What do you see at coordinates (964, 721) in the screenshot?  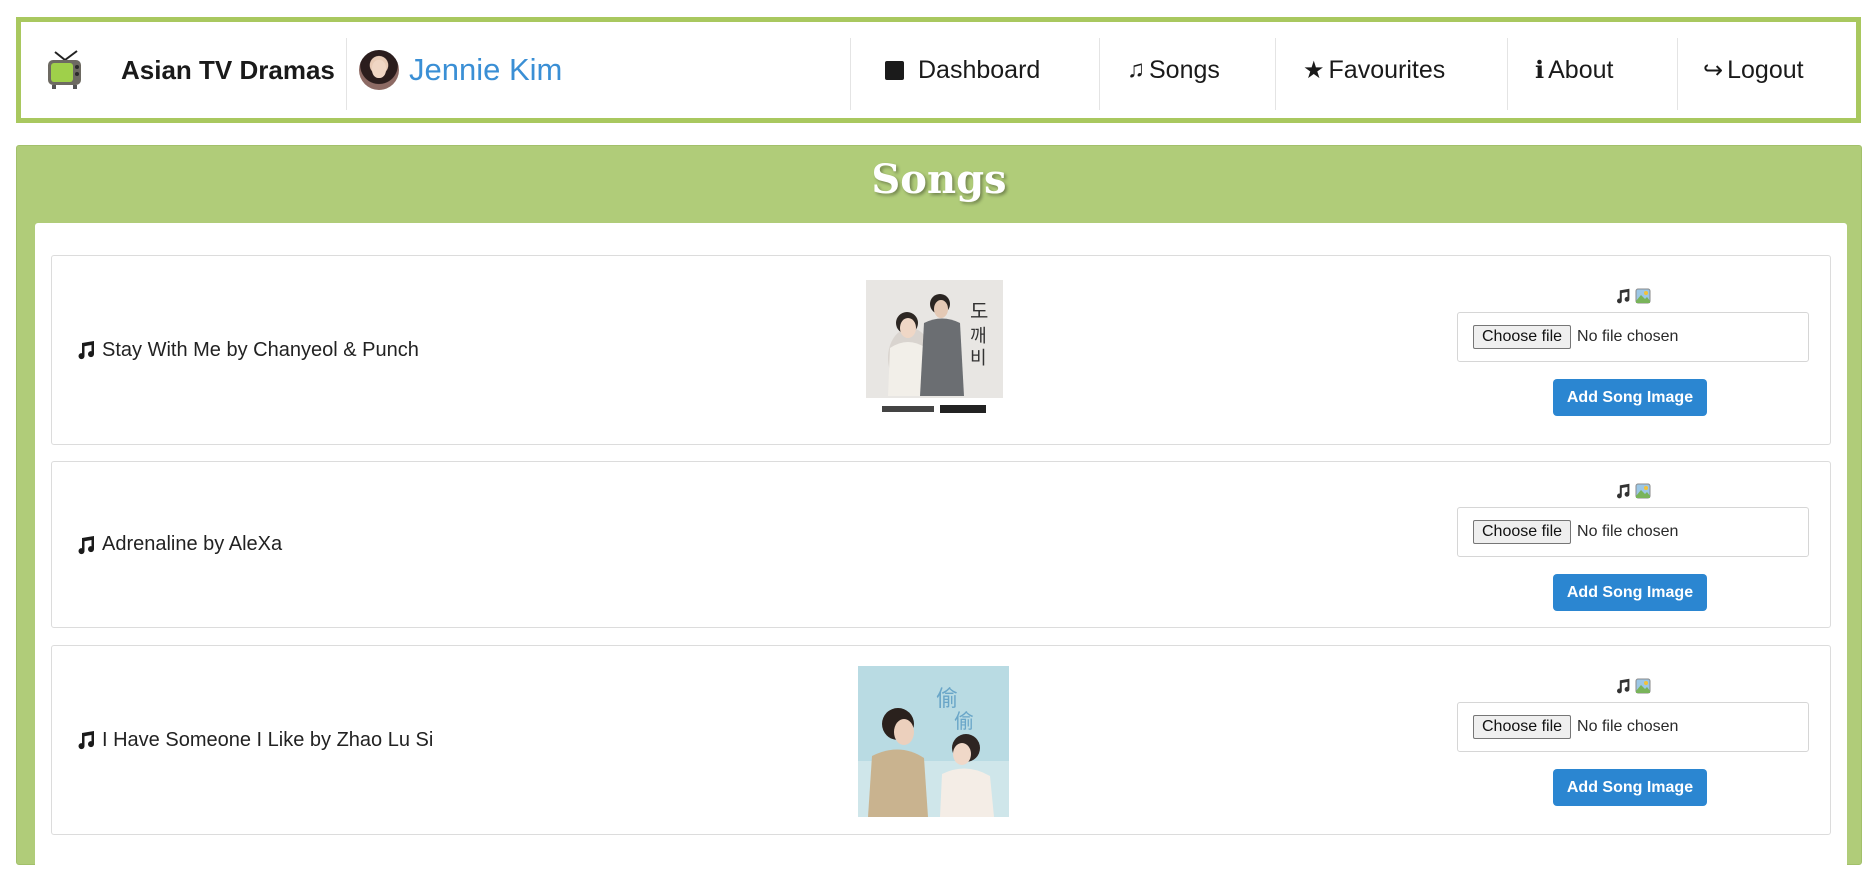 I see `svg-text: 偷` at bounding box center [964, 721].